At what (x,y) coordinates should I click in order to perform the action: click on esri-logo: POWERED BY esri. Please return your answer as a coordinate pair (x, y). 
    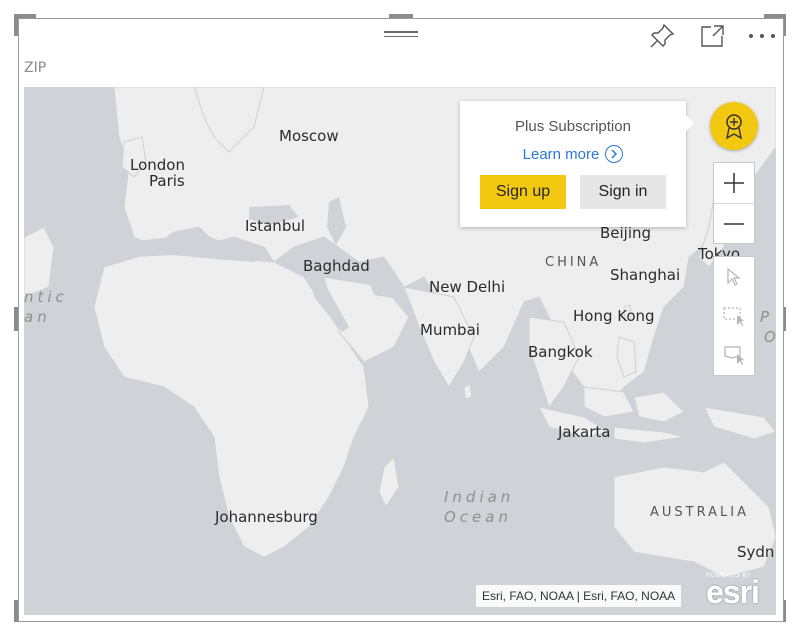
    Looking at the image, I should click on (738, 591).